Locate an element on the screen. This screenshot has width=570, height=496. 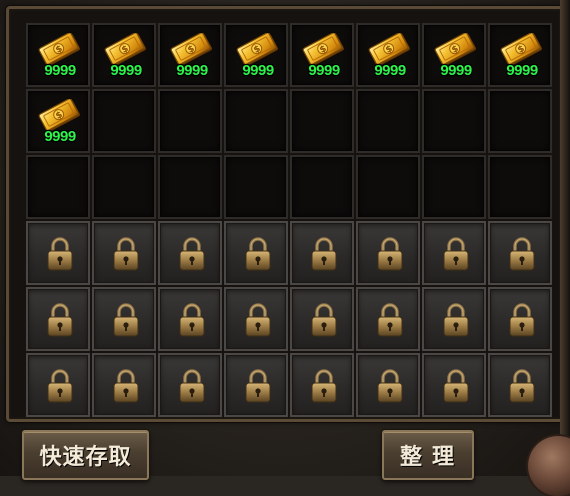
sort-button: 整理 is located at coordinates (428, 455).